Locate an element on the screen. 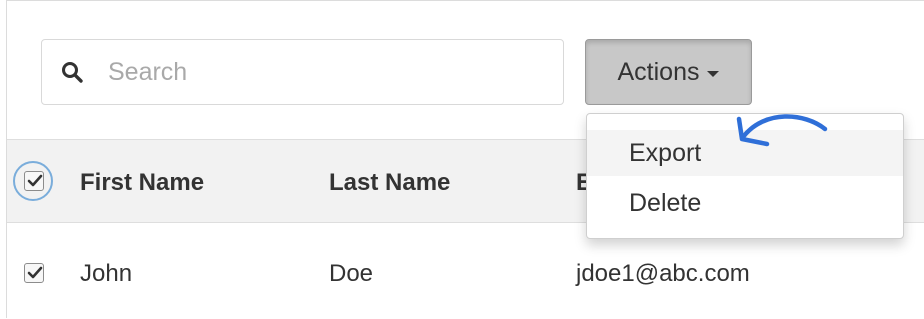 The width and height of the screenshot is (924, 319). column-header-first-name: First Name is located at coordinates (142, 183).